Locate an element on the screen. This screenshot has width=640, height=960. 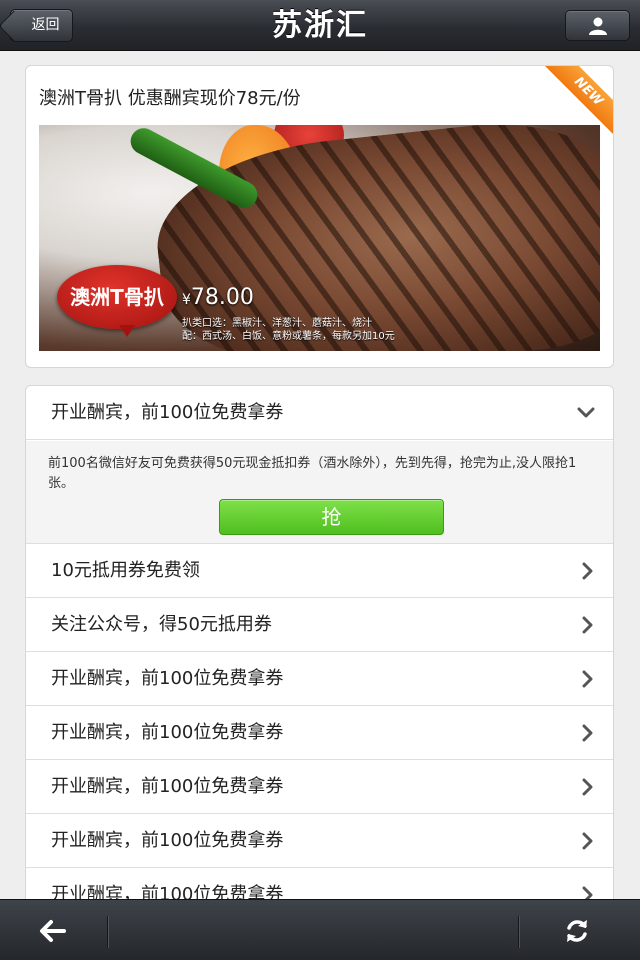
arrow-left-icon is located at coordinates (52, 931).